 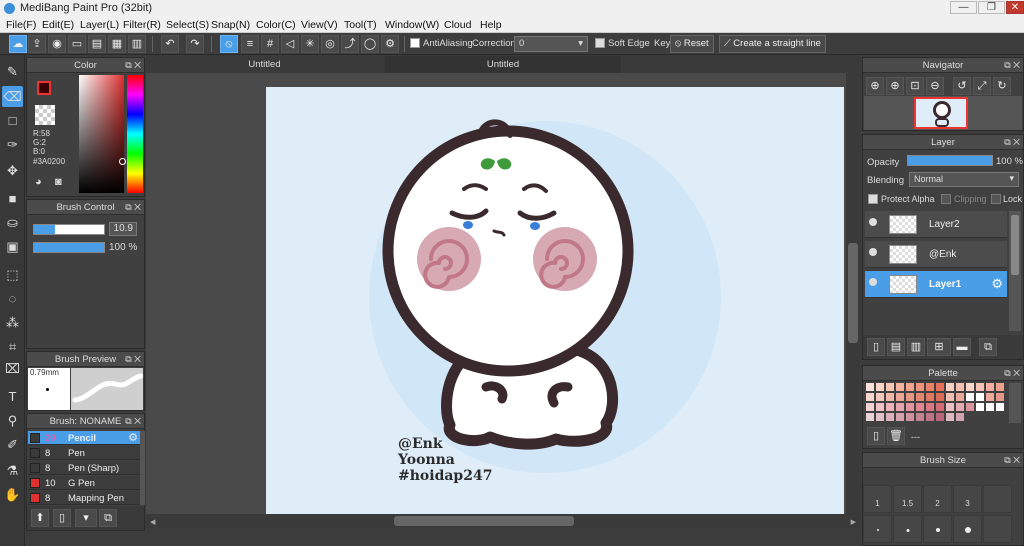 I want to click on rotate-left-icon: ↺, so click(x=962, y=86).